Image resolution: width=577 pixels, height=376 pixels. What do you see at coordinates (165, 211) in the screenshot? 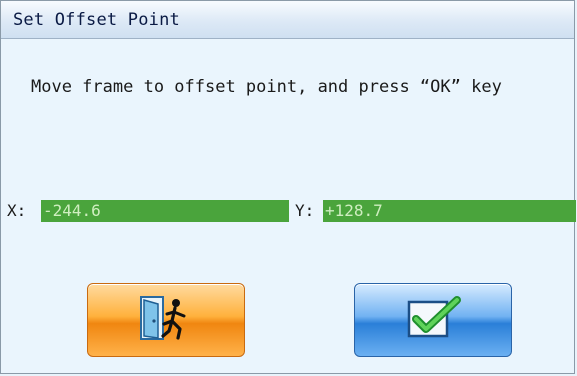
I see `x-value: -244.6` at bounding box center [165, 211].